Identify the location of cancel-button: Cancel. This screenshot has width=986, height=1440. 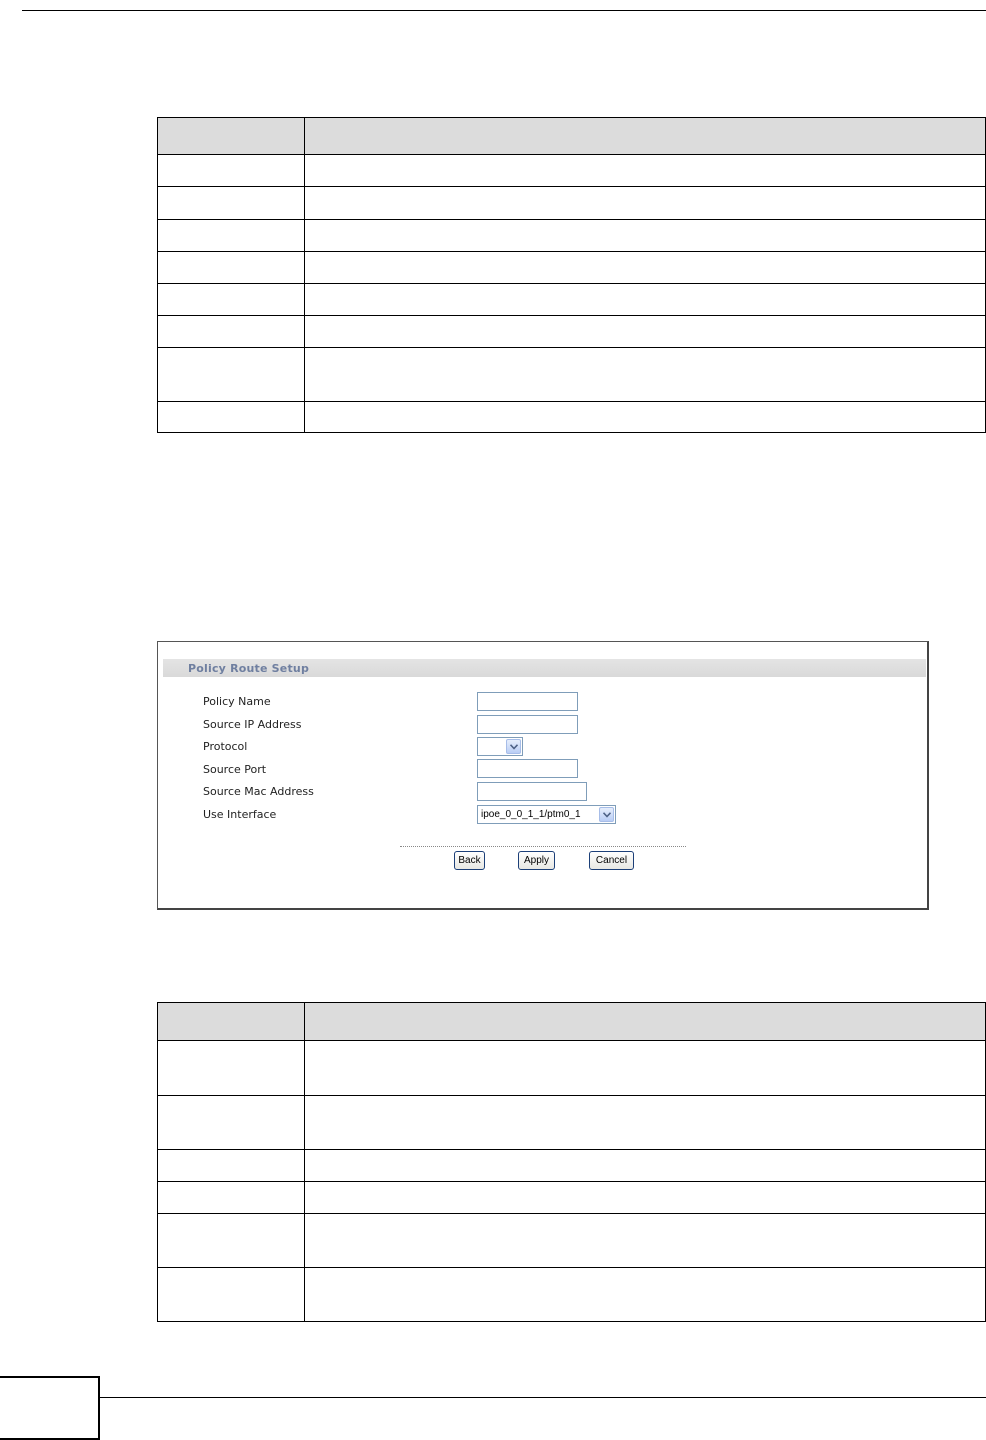
(611, 860).